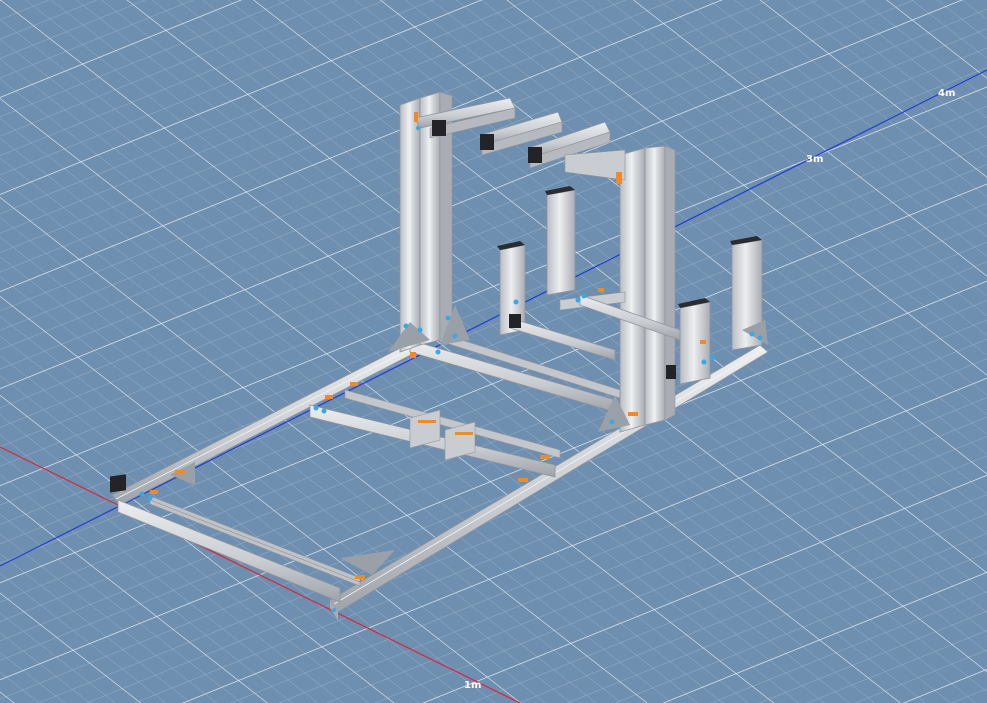 This screenshot has height=703, width=987. I want to click on axis-label-4m: 4m, so click(946, 93).